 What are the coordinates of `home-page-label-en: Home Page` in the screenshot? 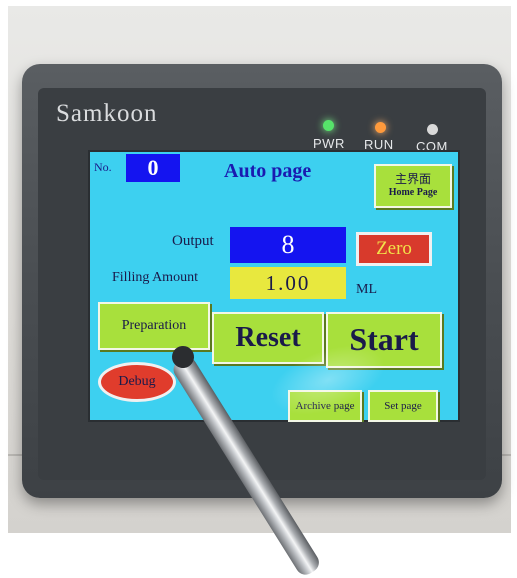 It's located at (413, 192).